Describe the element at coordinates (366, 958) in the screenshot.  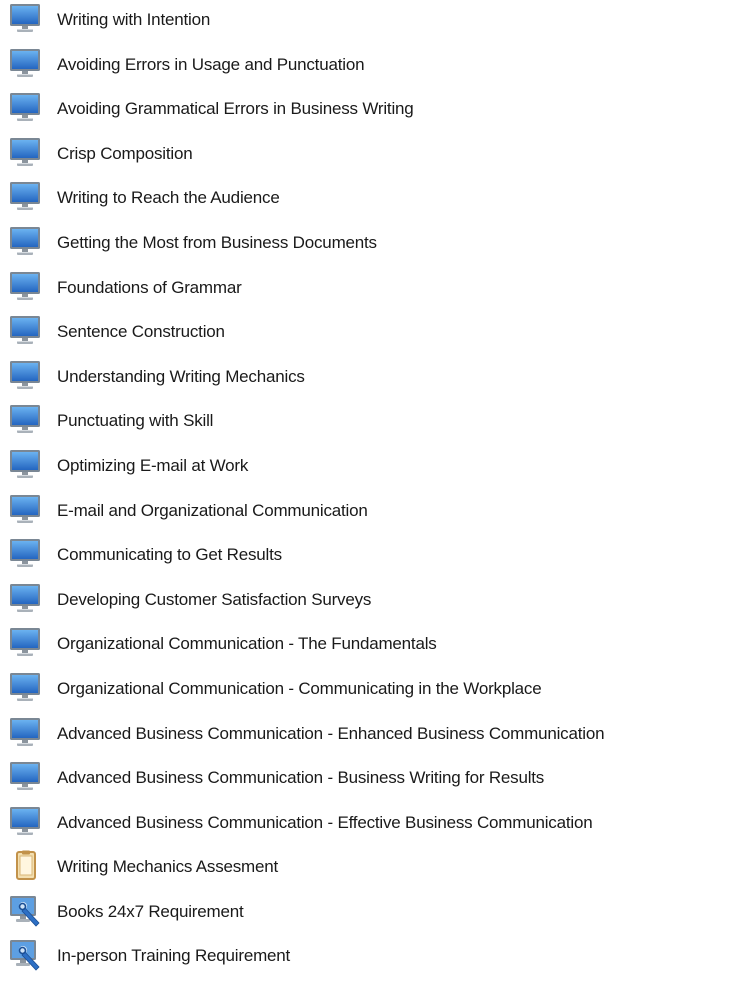
I see `list-item: In-person Training Requirement` at that location.